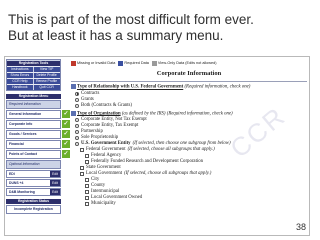 This screenshot has height=240, width=320. What do you see at coordinates (55, 183) in the screenshot?
I see `edit-duns4-button: Edit` at bounding box center [55, 183].